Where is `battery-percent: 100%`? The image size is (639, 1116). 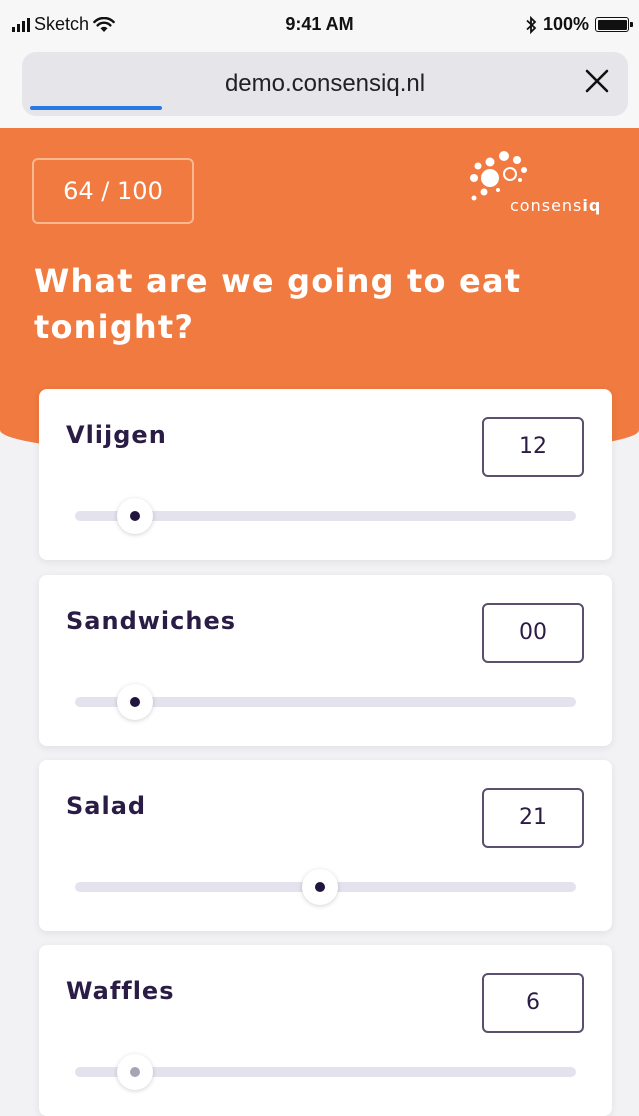
battery-percent: 100% is located at coordinates (565, 24).